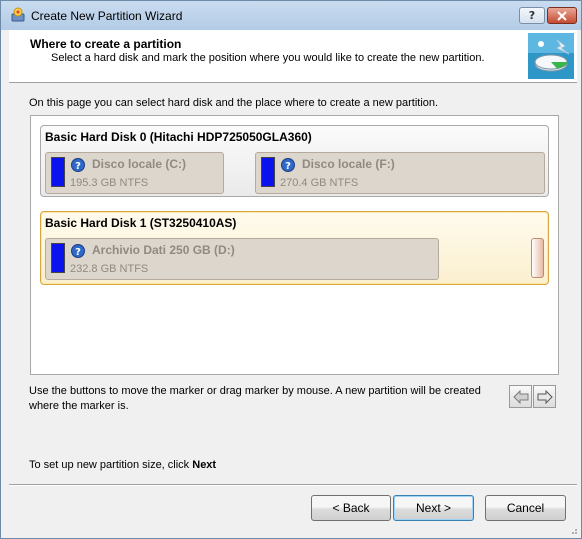 The image size is (582, 539). I want to click on partition-c: ? Disco locale (C:) 195.3 GB NTFS, so click(134, 173).